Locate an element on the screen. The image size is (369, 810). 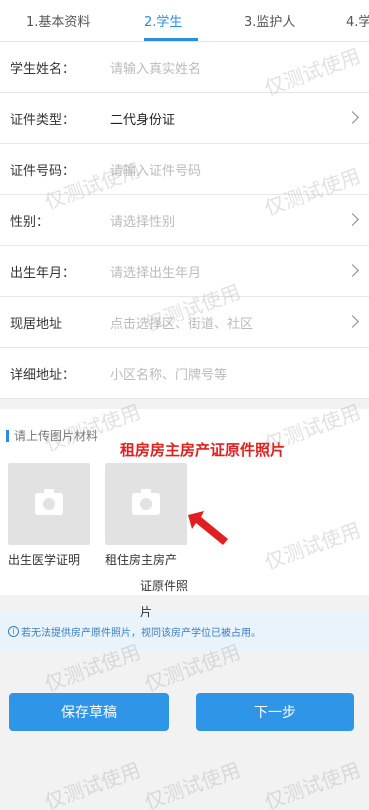
id-number-label: 证件号码： is located at coordinates (43, 171).